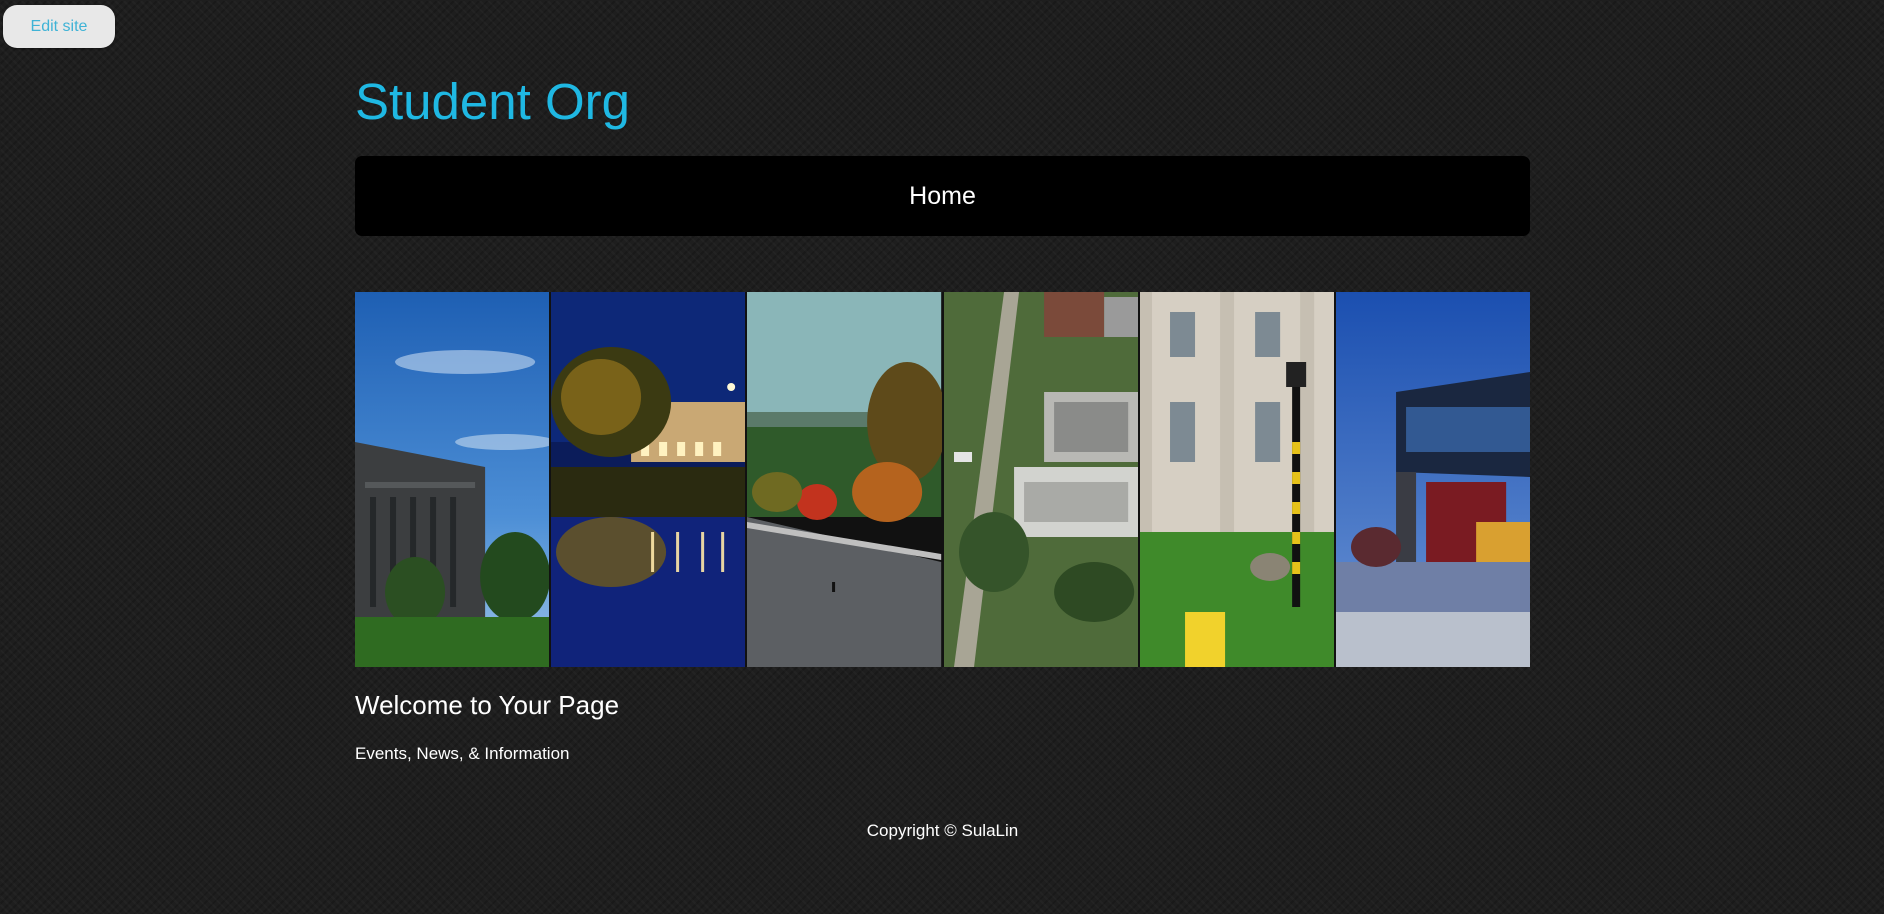 This screenshot has width=1884, height=914. I want to click on old-capitol-lamppost-photo, so click(1236, 479).